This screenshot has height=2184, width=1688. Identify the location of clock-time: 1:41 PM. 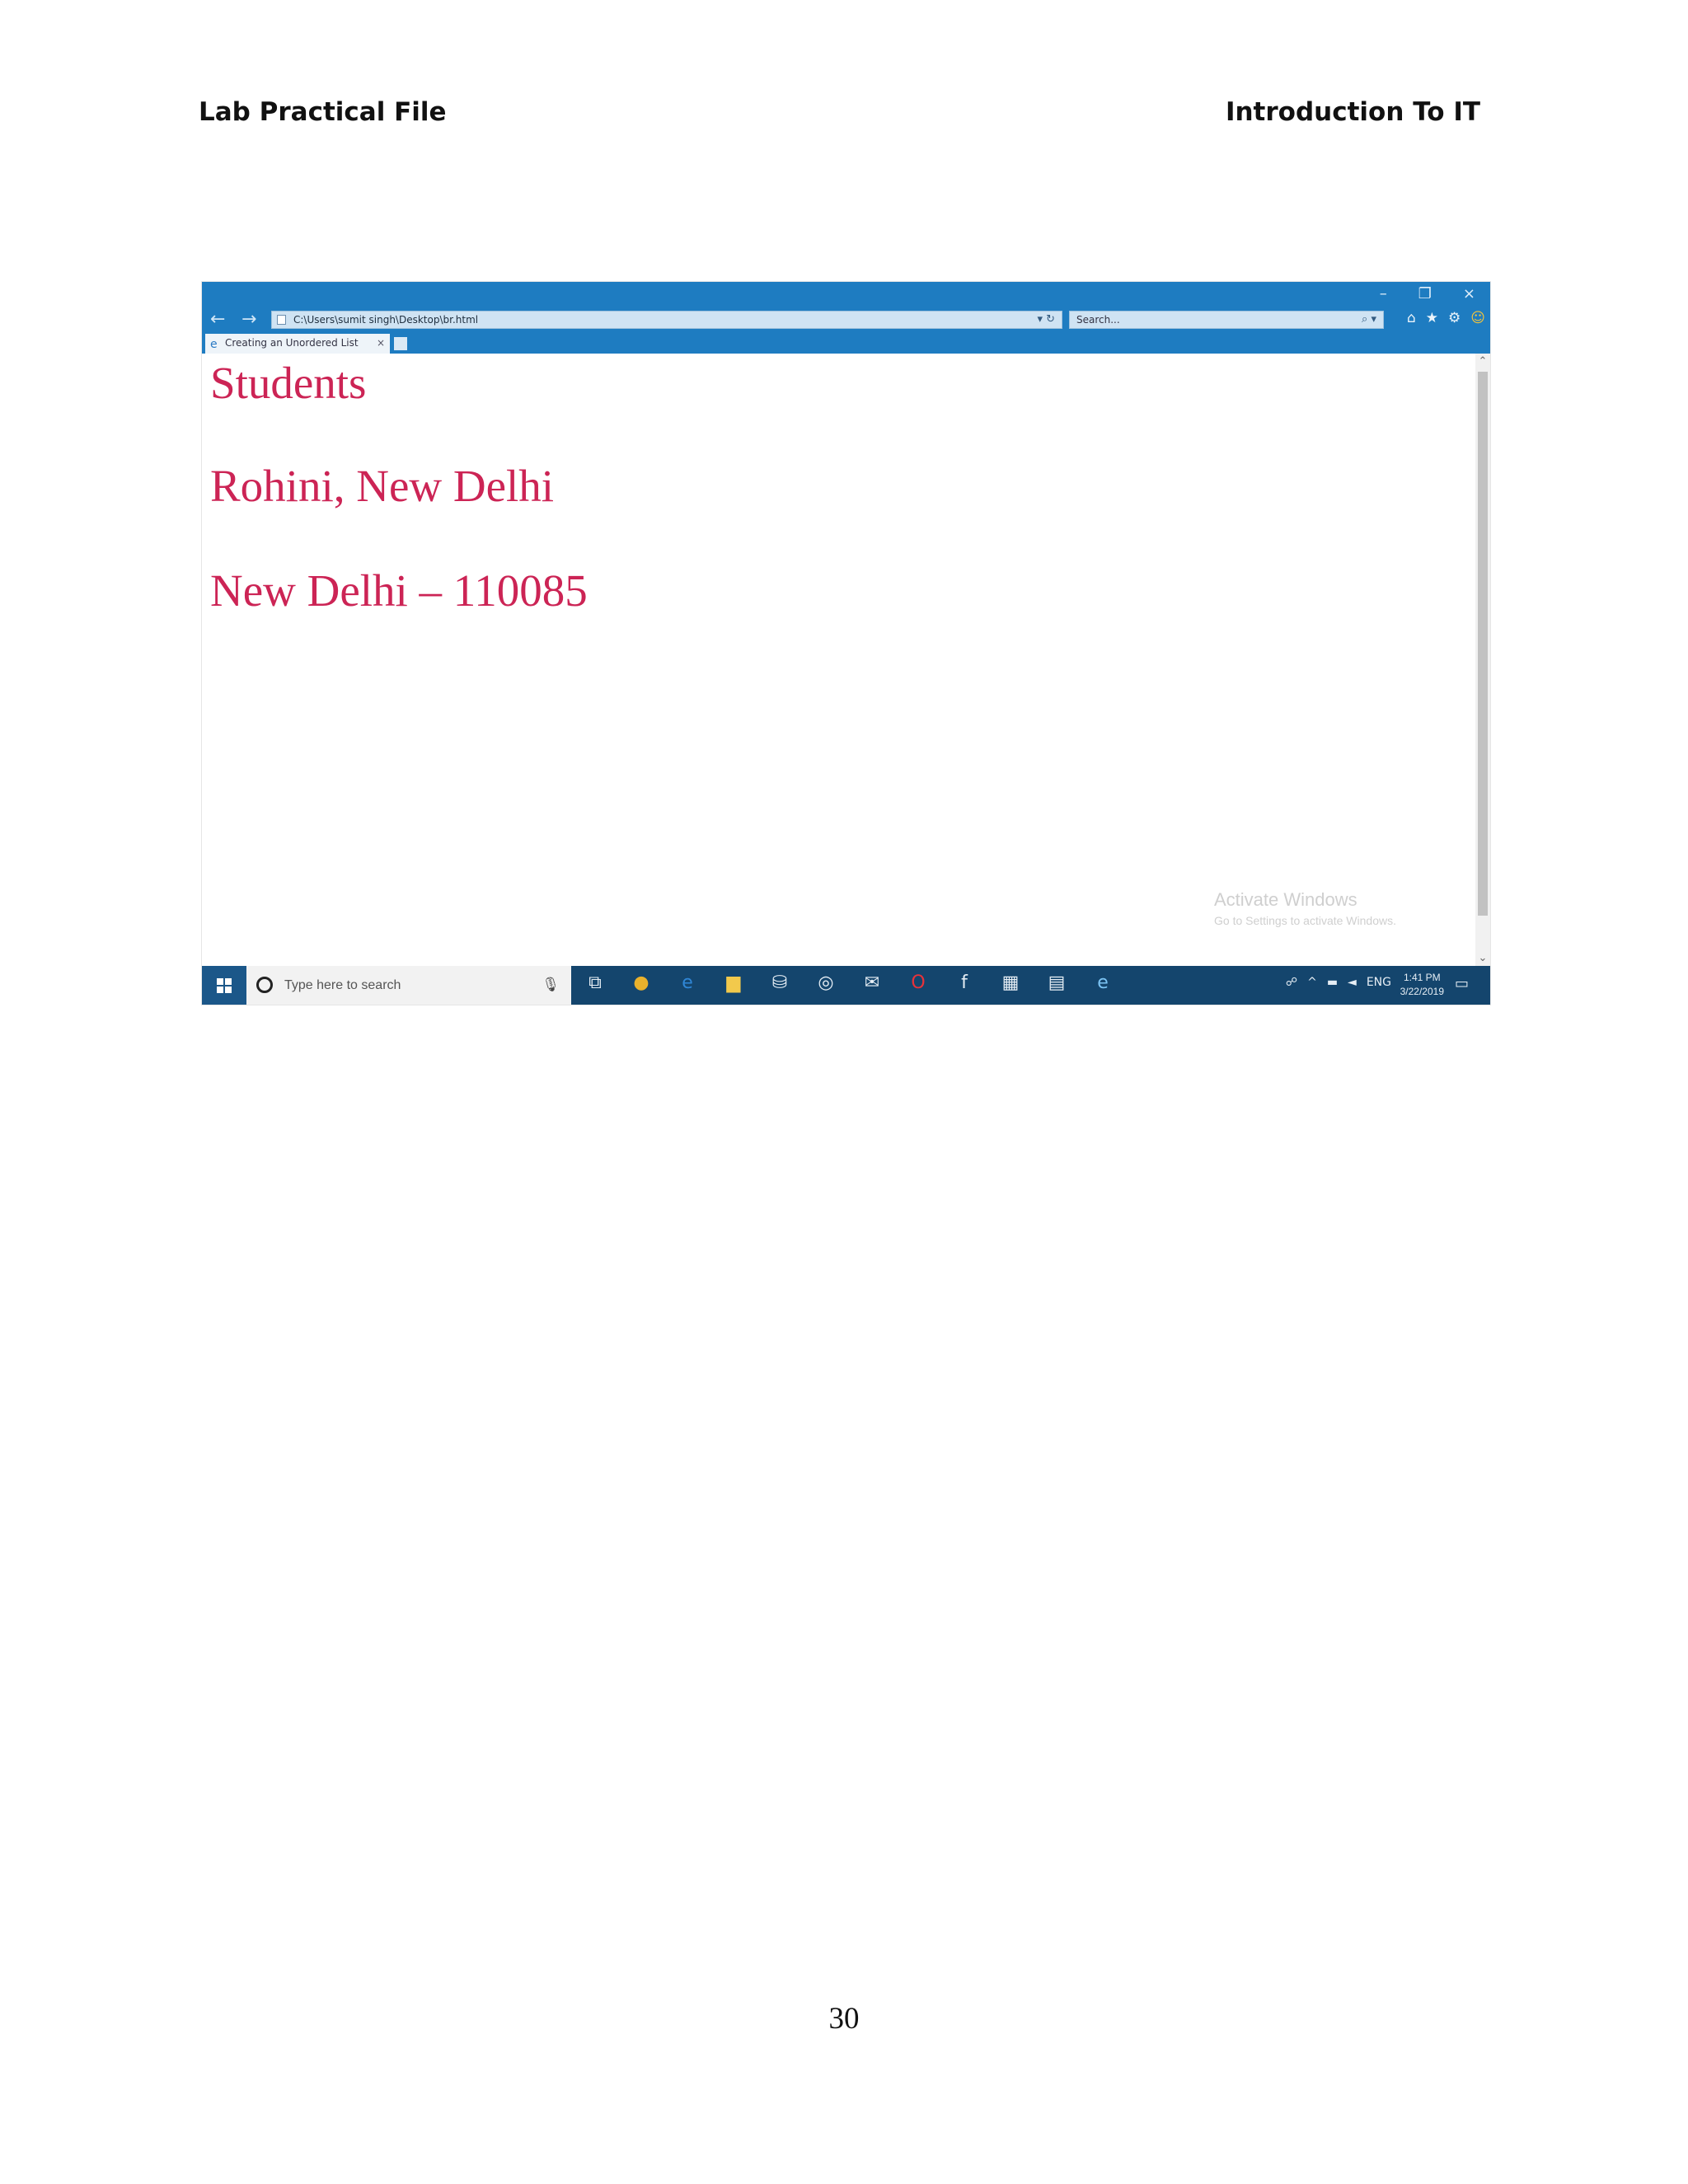
(1422, 977).